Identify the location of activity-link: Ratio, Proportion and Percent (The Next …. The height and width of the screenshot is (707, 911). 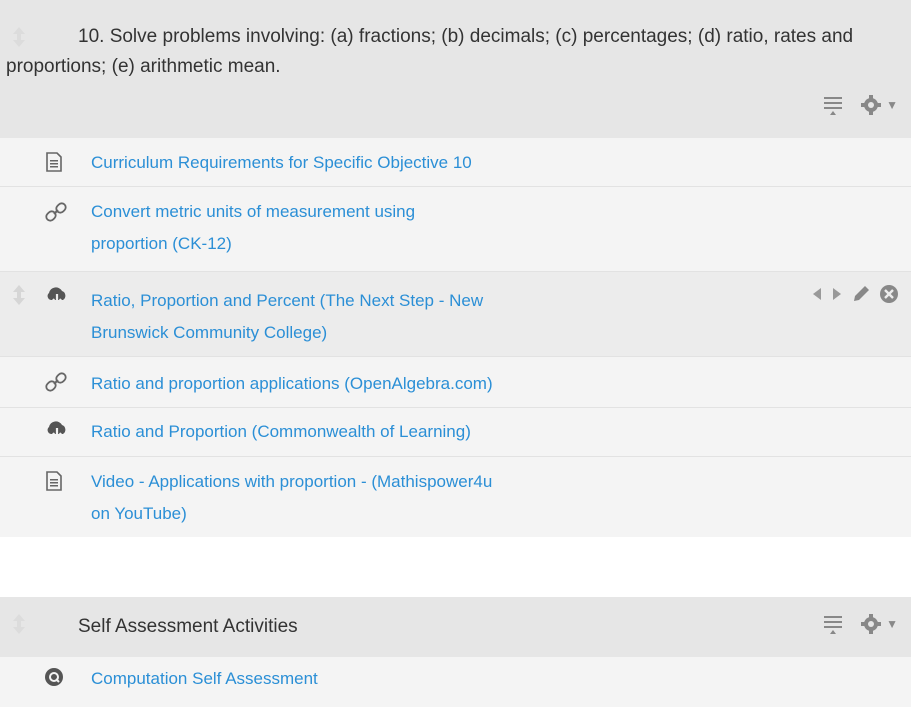
(287, 317).